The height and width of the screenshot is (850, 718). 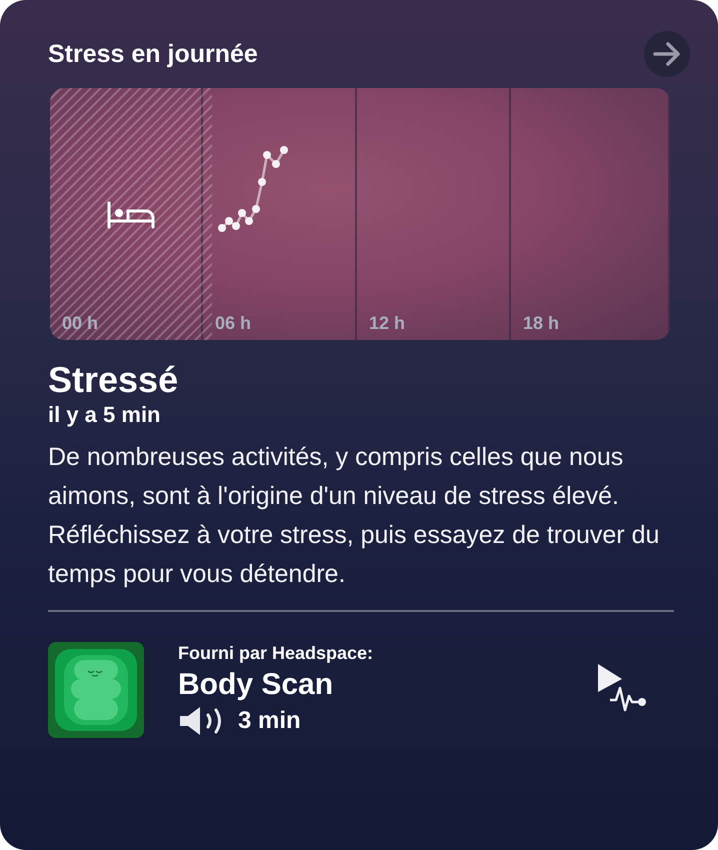 I want to click on session-title: Body Scan, so click(x=256, y=685).